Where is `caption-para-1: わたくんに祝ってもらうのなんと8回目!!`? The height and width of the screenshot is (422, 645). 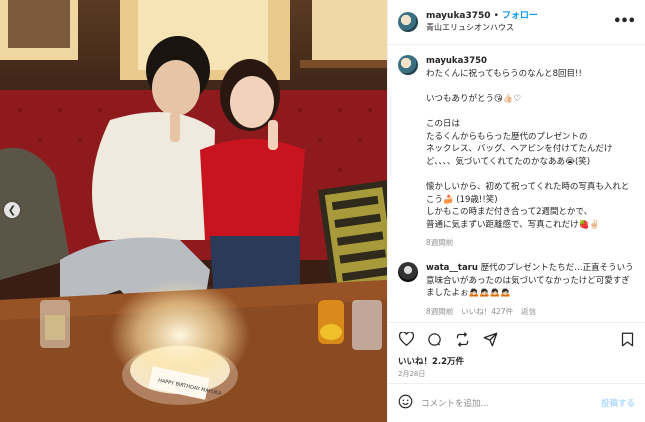 caption-para-1: わたくんに祝ってもらうのなんと8回目!! is located at coordinates (504, 73).